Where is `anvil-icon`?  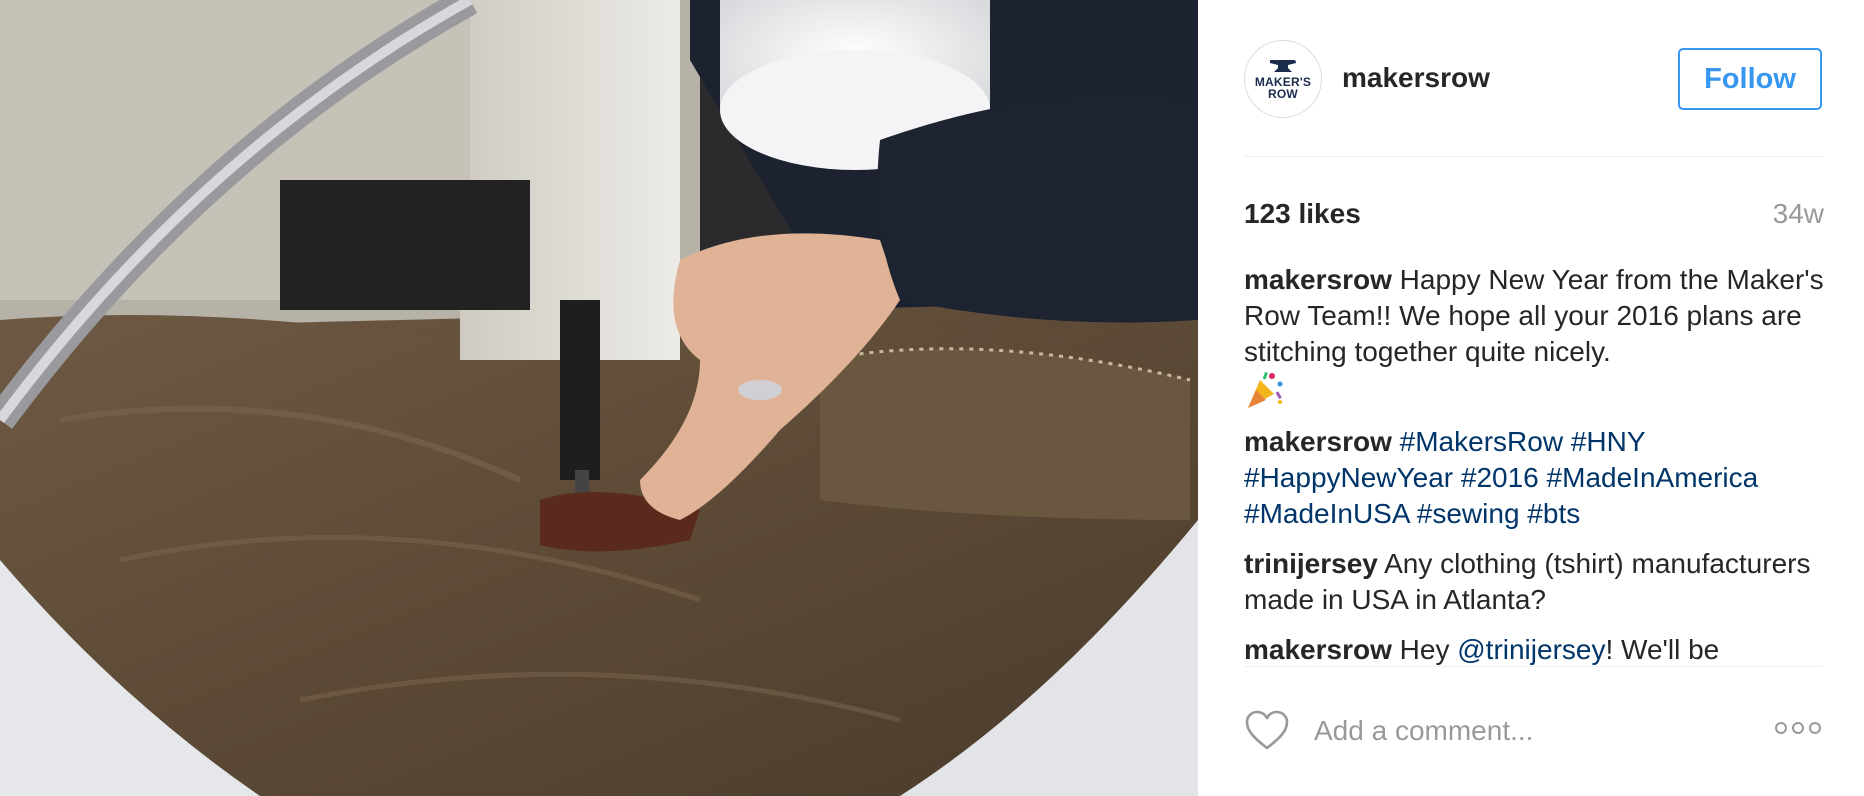
anvil-icon is located at coordinates (1283, 66).